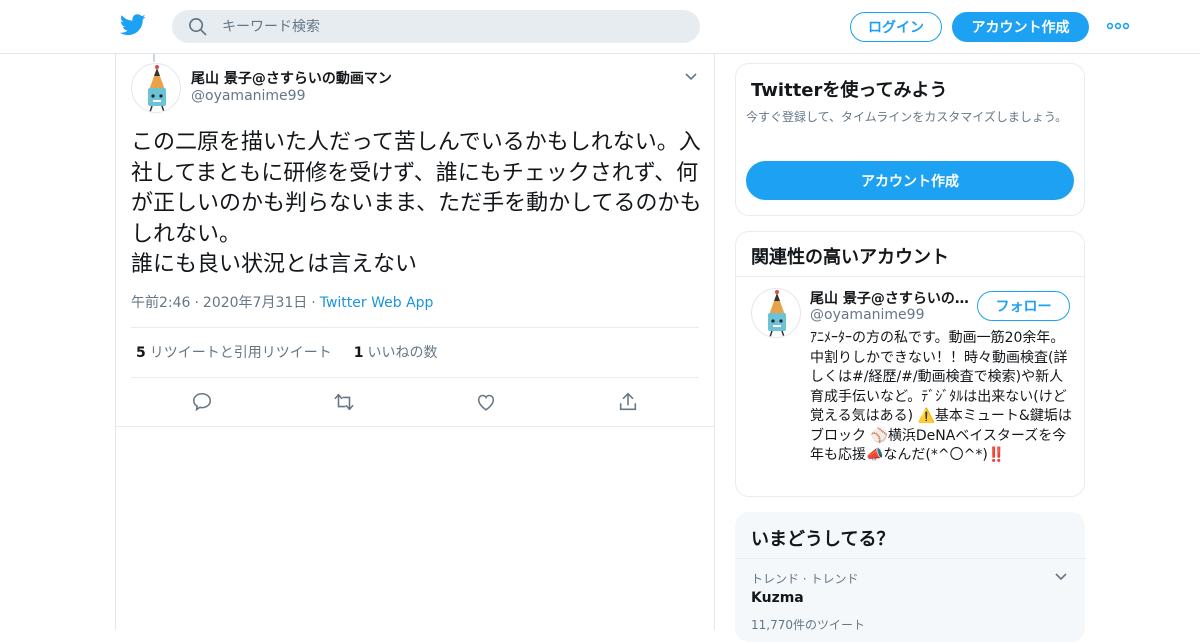 This screenshot has width=1200, height=642. Describe the element at coordinates (202, 402) in the screenshot. I see `reply-icon` at that location.